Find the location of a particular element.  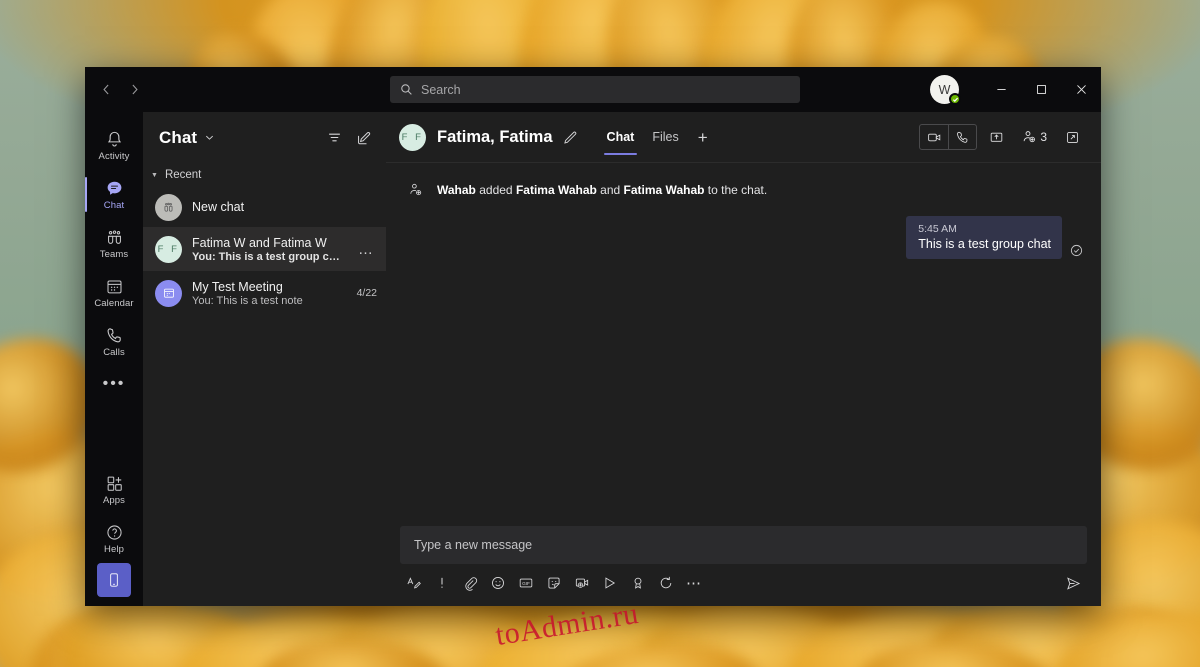

search-bar: Search is located at coordinates (595, 89).